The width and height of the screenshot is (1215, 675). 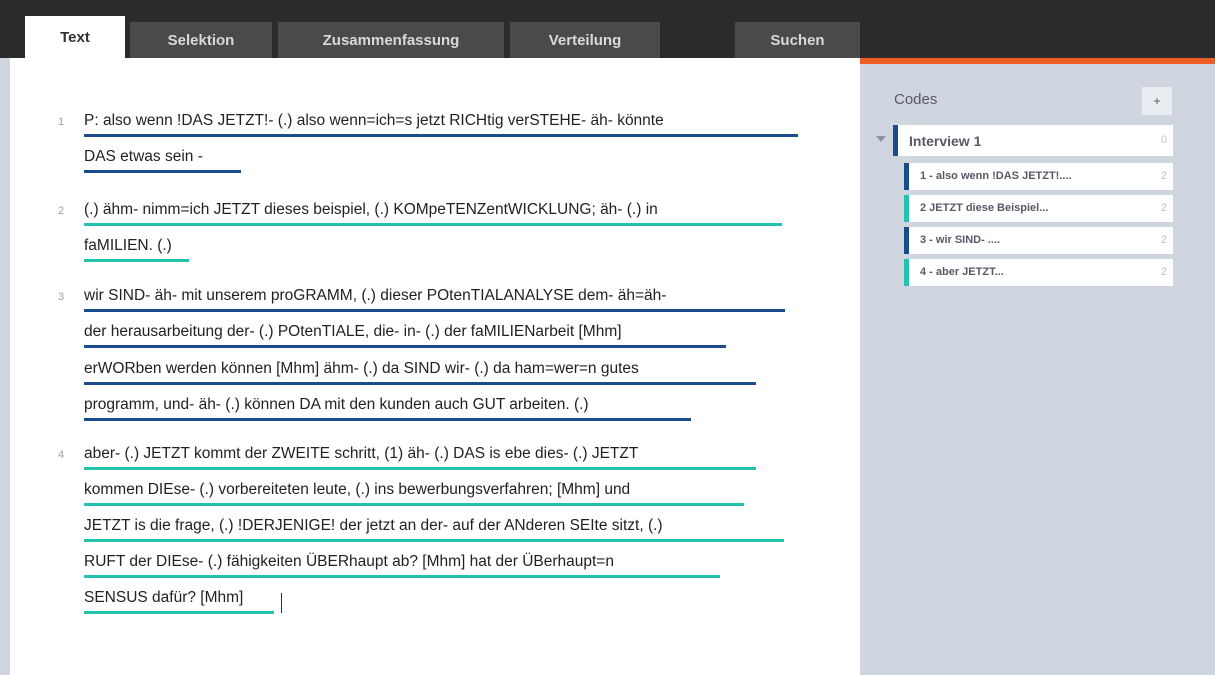 I want to click on collapse-arrow-icon, so click(x=881, y=139).